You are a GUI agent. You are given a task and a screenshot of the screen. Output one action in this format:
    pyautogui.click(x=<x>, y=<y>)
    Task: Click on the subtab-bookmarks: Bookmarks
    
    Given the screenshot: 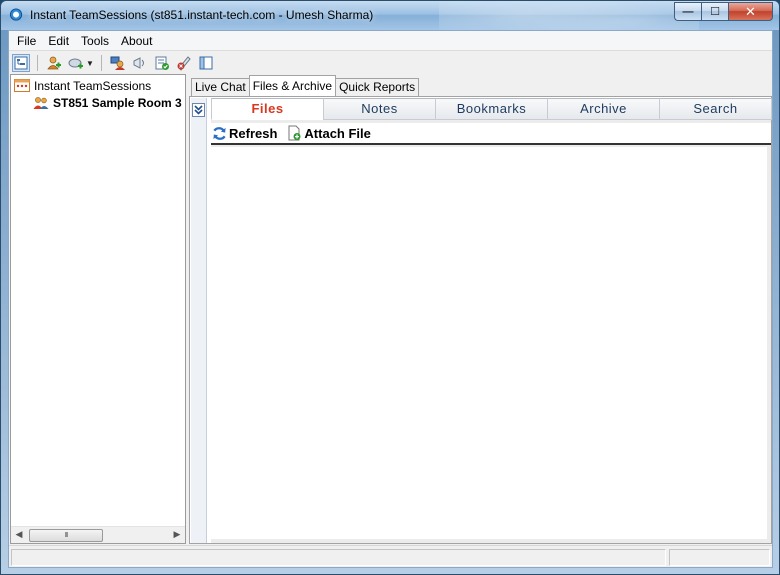 What is the action you would take?
    pyautogui.click(x=491, y=109)
    